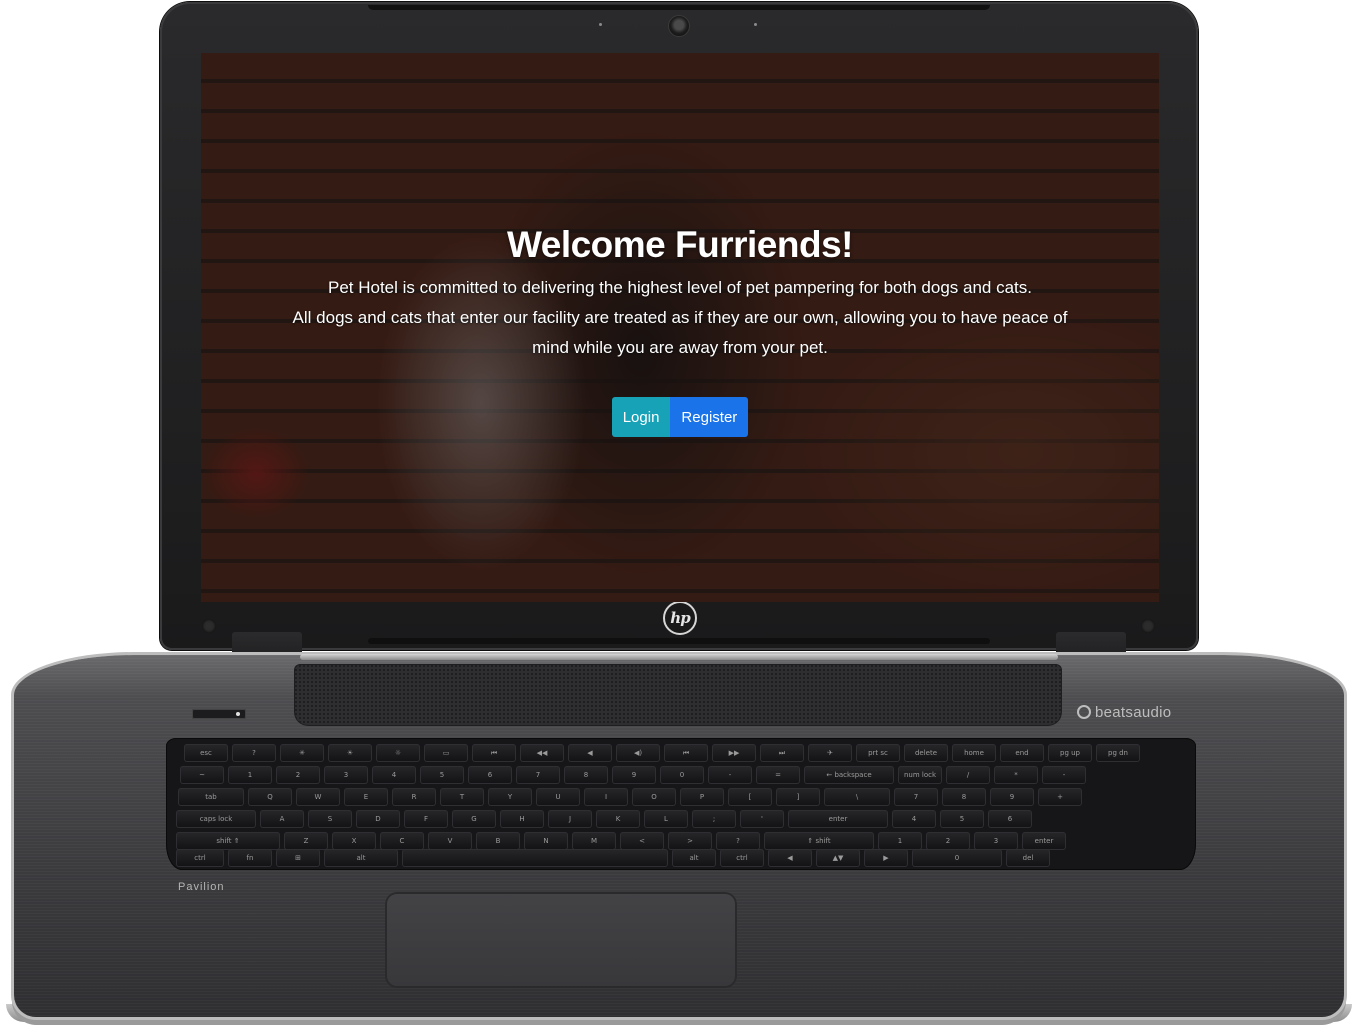 The height and width of the screenshot is (1029, 1358). Describe the element at coordinates (819, 841) in the screenshot. I see `keyboard-key: ⇑ shift` at that location.